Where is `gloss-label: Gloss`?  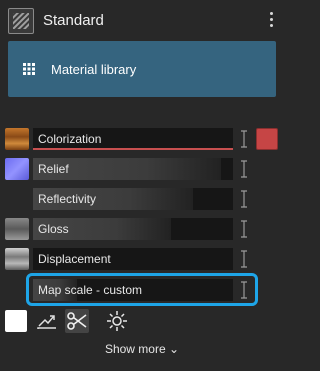 gloss-label: Gloss is located at coordinates (53, 229).